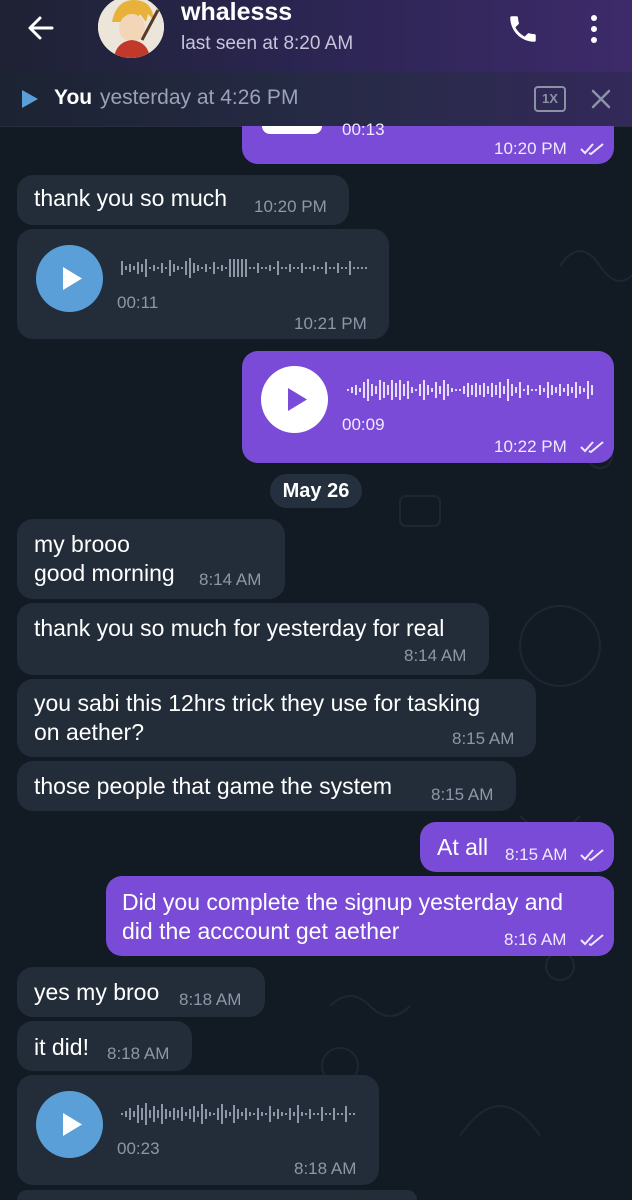 This screenshot has width=632, height=1200. Describe the element at coordinates (61, 1047) in the screenshot. I see `message-text: it did!` at that location.